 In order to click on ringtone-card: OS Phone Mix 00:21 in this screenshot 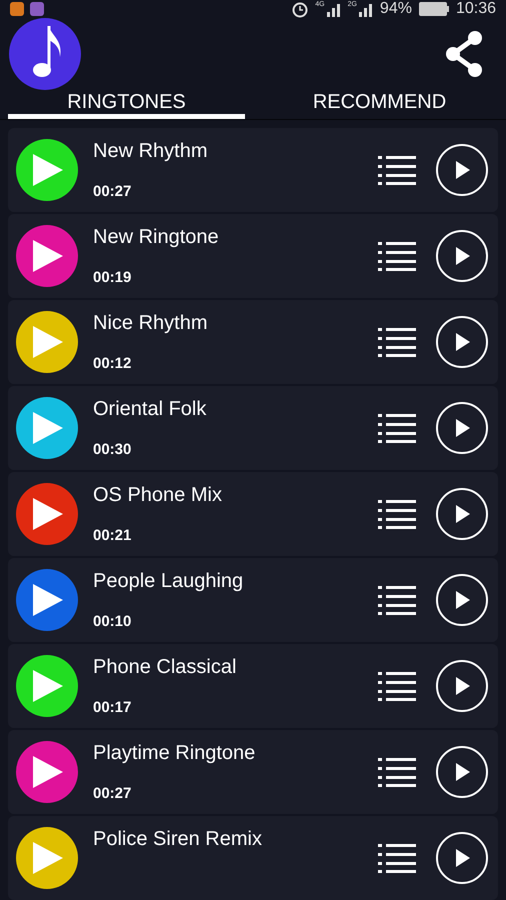, I will do `click(253, 514)`.